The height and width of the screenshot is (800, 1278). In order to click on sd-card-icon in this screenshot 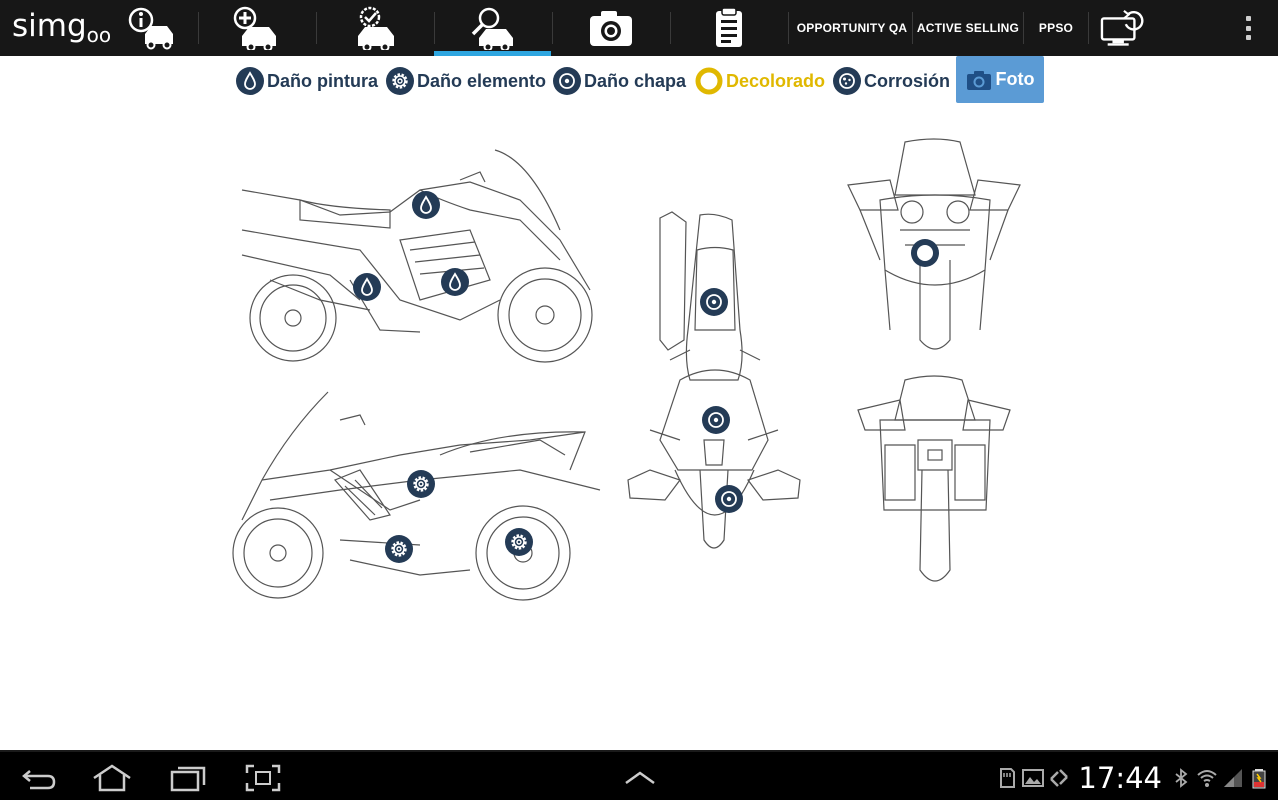, I will do `click(1007, 778)`.